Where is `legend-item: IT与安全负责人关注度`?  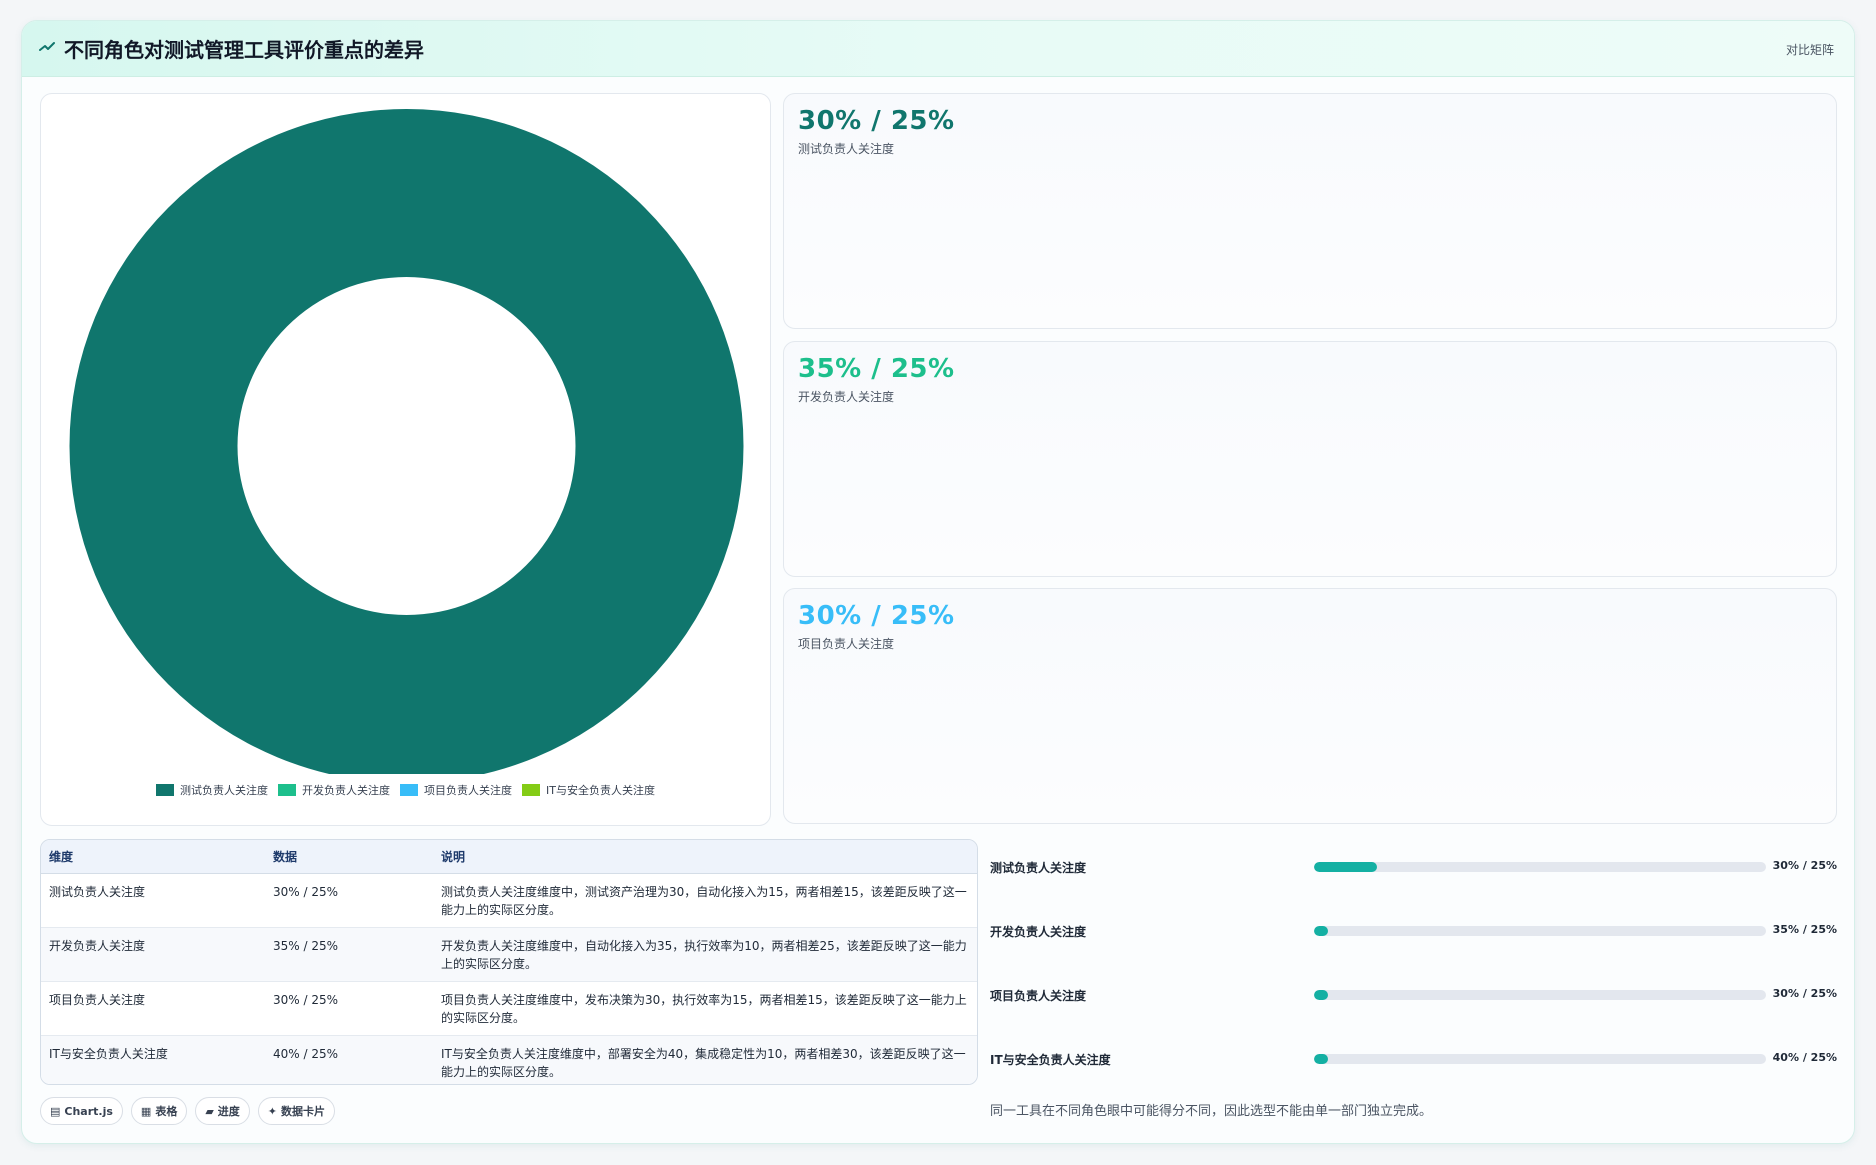
legend-item: IT与安全负责人关注度 is located at coordinates (588, 790).